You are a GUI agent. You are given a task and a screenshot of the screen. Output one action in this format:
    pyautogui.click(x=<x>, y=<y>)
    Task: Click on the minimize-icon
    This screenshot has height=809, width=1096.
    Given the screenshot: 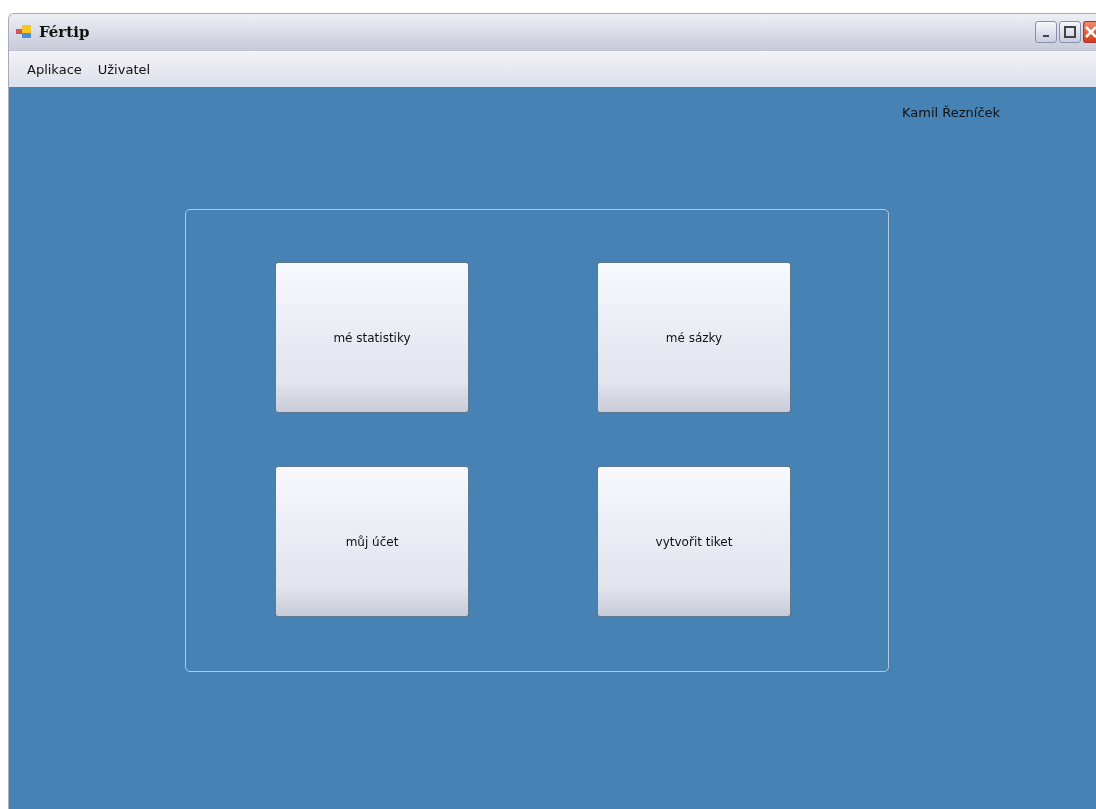 What is the action you would take?
    pyautogui.click(x=1046, y=36)
    